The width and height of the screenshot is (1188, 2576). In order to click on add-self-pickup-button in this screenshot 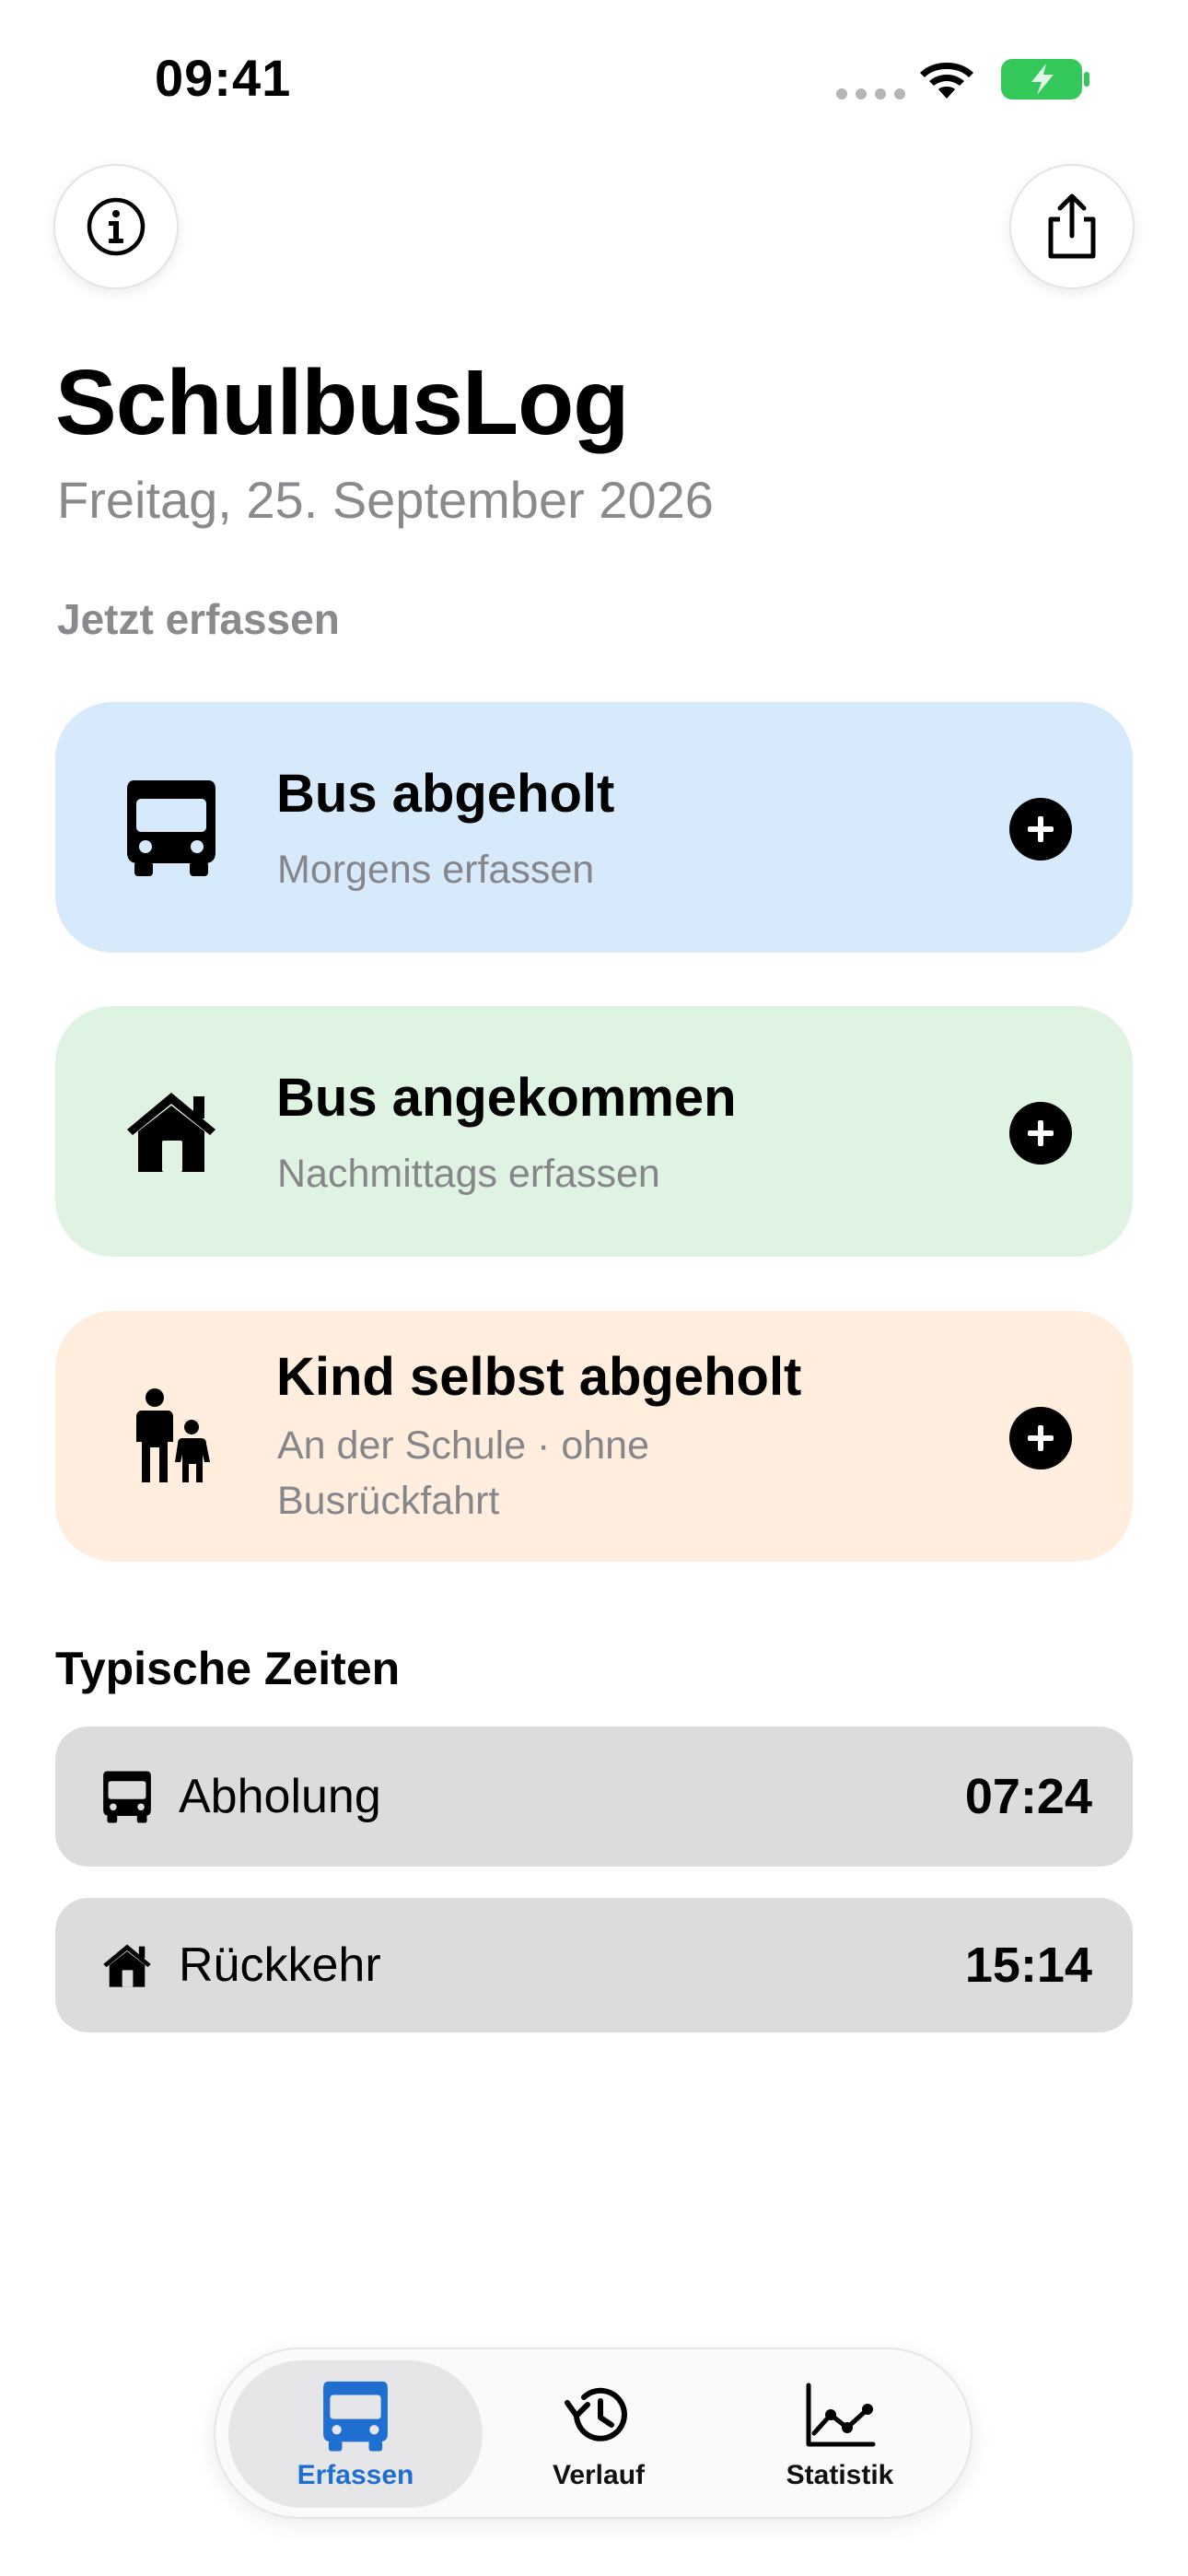, I will do `click(1040, 1438)`.